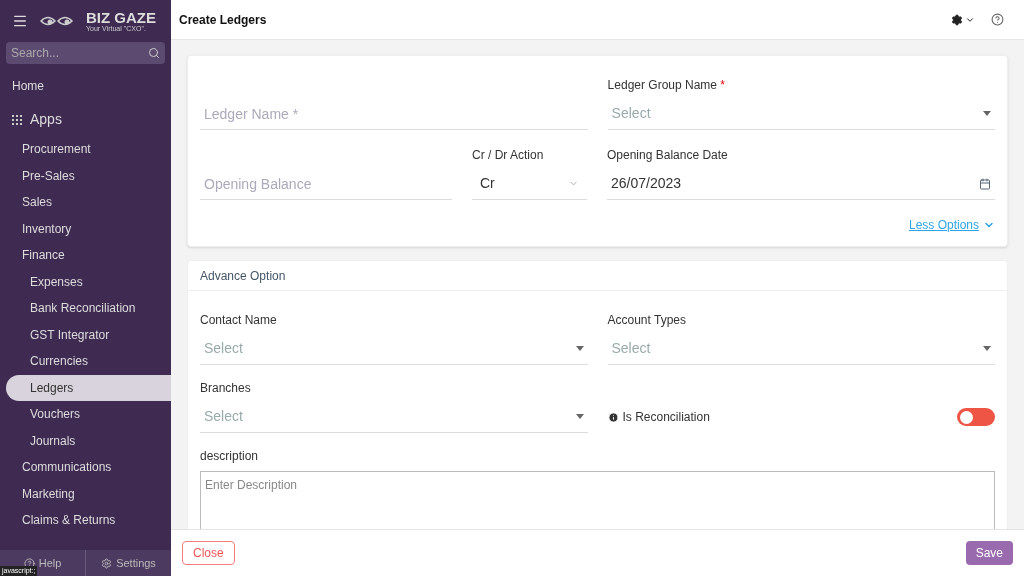  I want to click on sidebar-item: Pre-Sales, so click(85, 175).